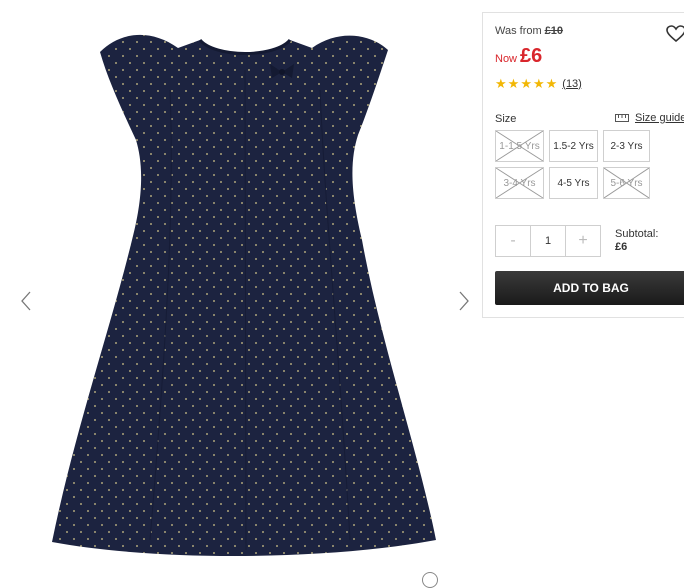 The image size is (684, 588). What do you see at coordinates (430, 580) in the screenshot?
I see `image-indicator` at bounding box center [430, 580].